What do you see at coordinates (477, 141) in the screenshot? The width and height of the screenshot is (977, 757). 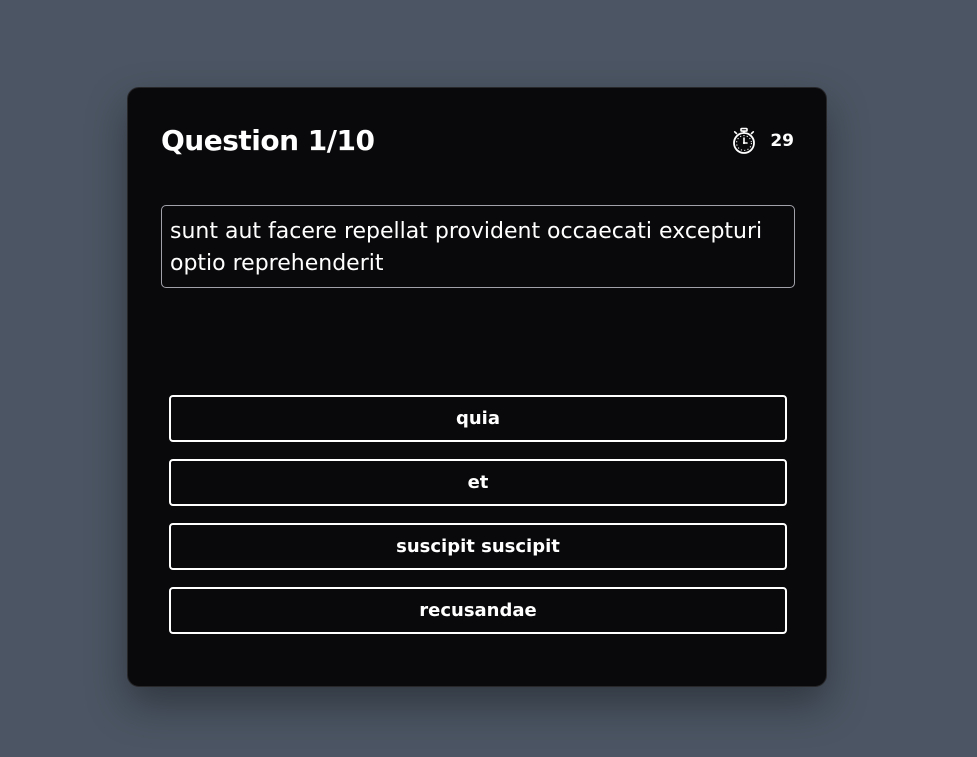 I see `quiz-header: Question 1/10 29` at bounding box center [477, 141].